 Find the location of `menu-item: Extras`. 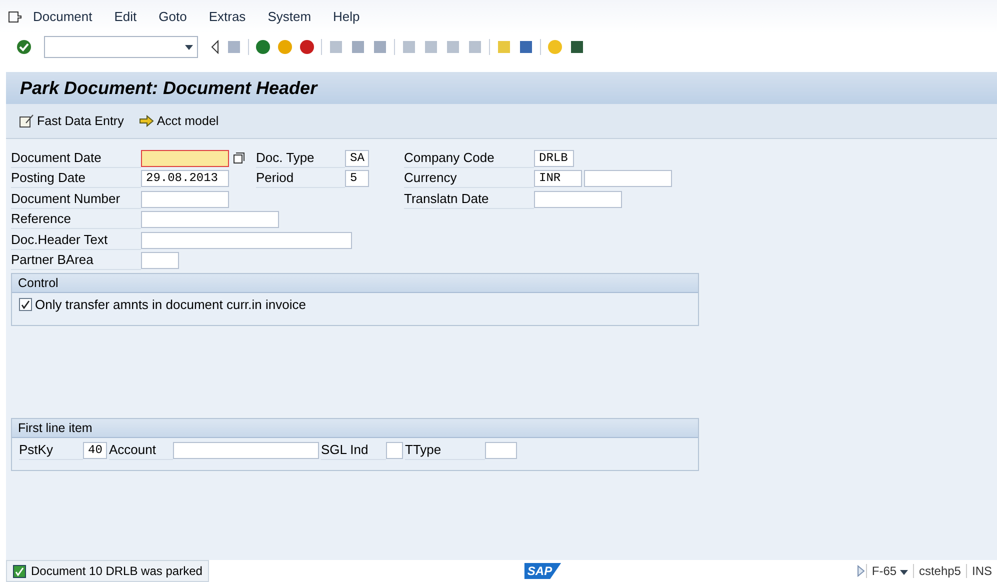

menu-item: Extras is located at coordinates (227, 16).